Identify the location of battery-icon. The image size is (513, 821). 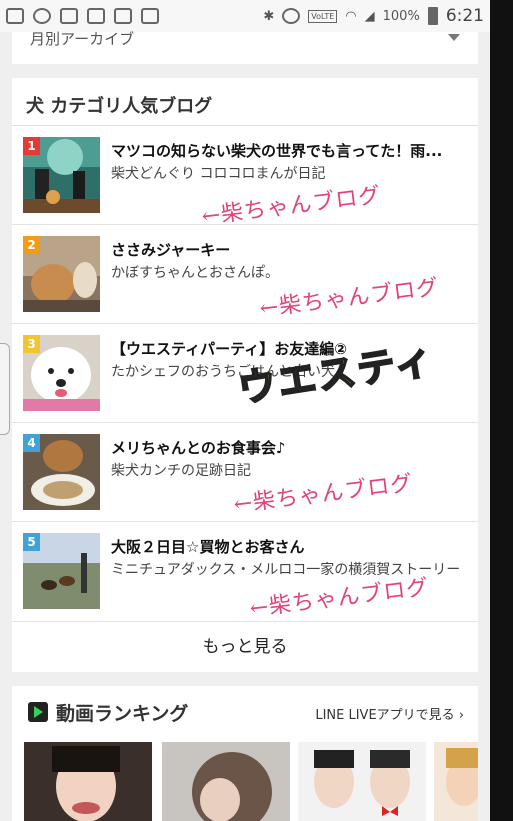
(432, 16).